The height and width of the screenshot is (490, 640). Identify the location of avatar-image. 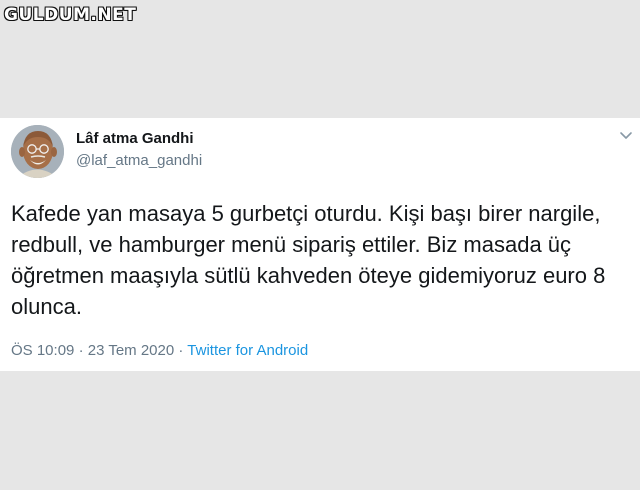
(37, 151).